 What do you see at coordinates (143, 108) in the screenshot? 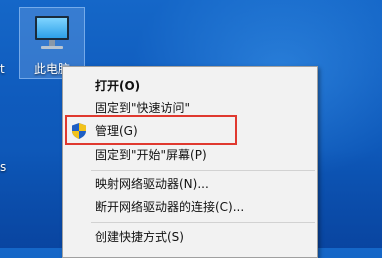
I see `menu-item-pin-quick-access-label: 固定到"快速访问"` at bounding box center [143, 108].